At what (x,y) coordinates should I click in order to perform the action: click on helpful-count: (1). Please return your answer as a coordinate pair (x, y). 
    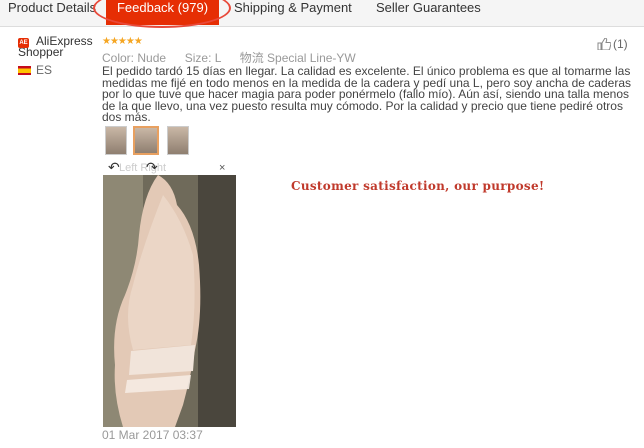
    Looking at the image, I should click on (620, 44).